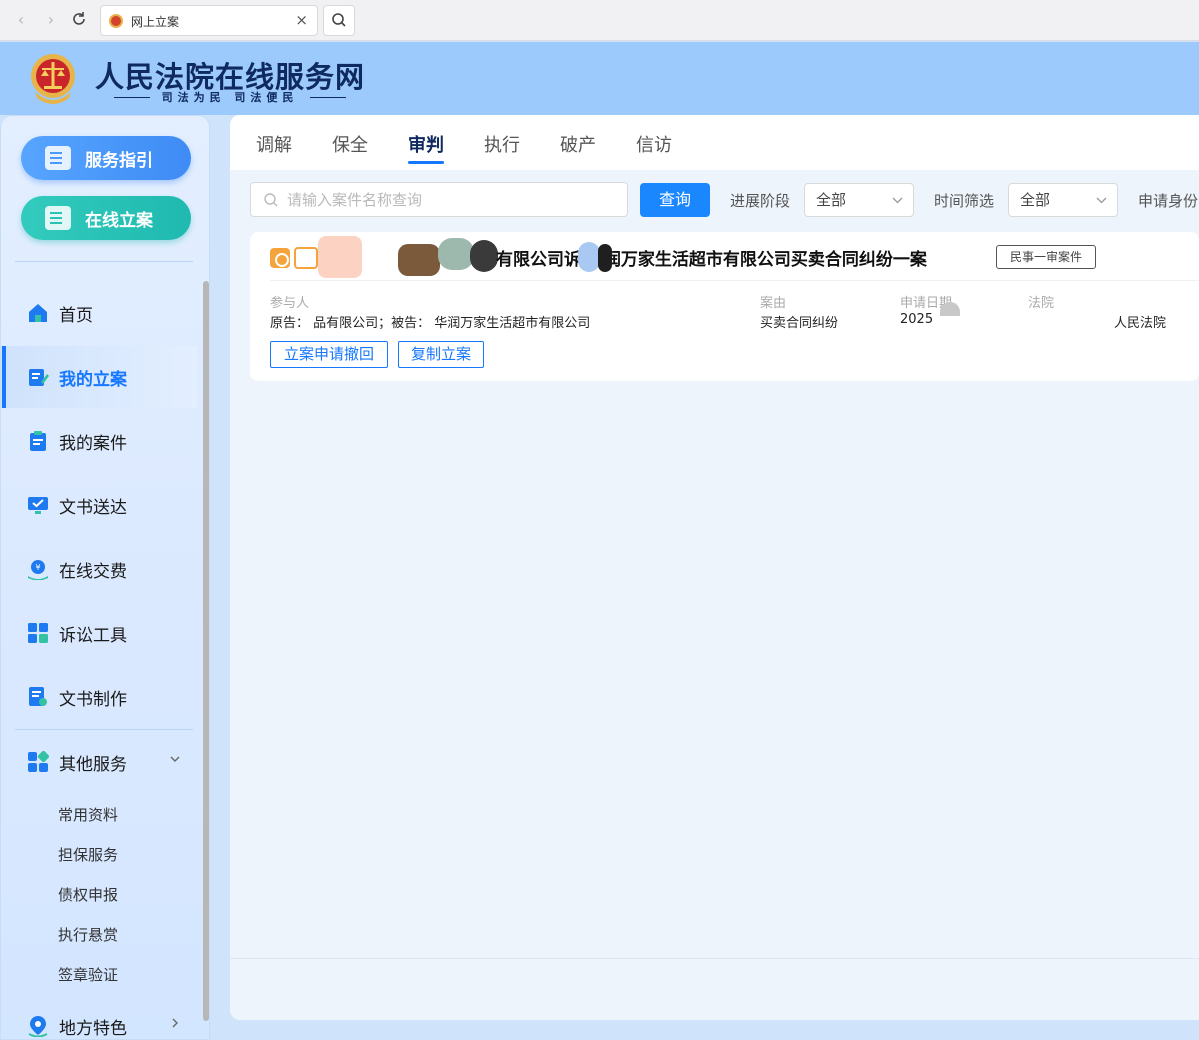  I want to click on forward-icon: ›, so click(51, 20).